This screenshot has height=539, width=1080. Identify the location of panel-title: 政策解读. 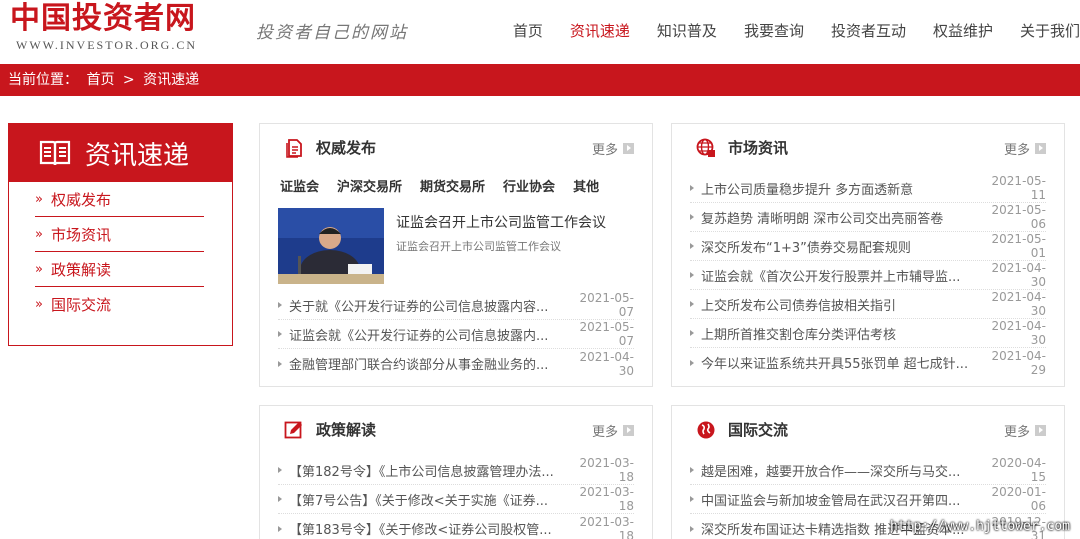
(346, 430).